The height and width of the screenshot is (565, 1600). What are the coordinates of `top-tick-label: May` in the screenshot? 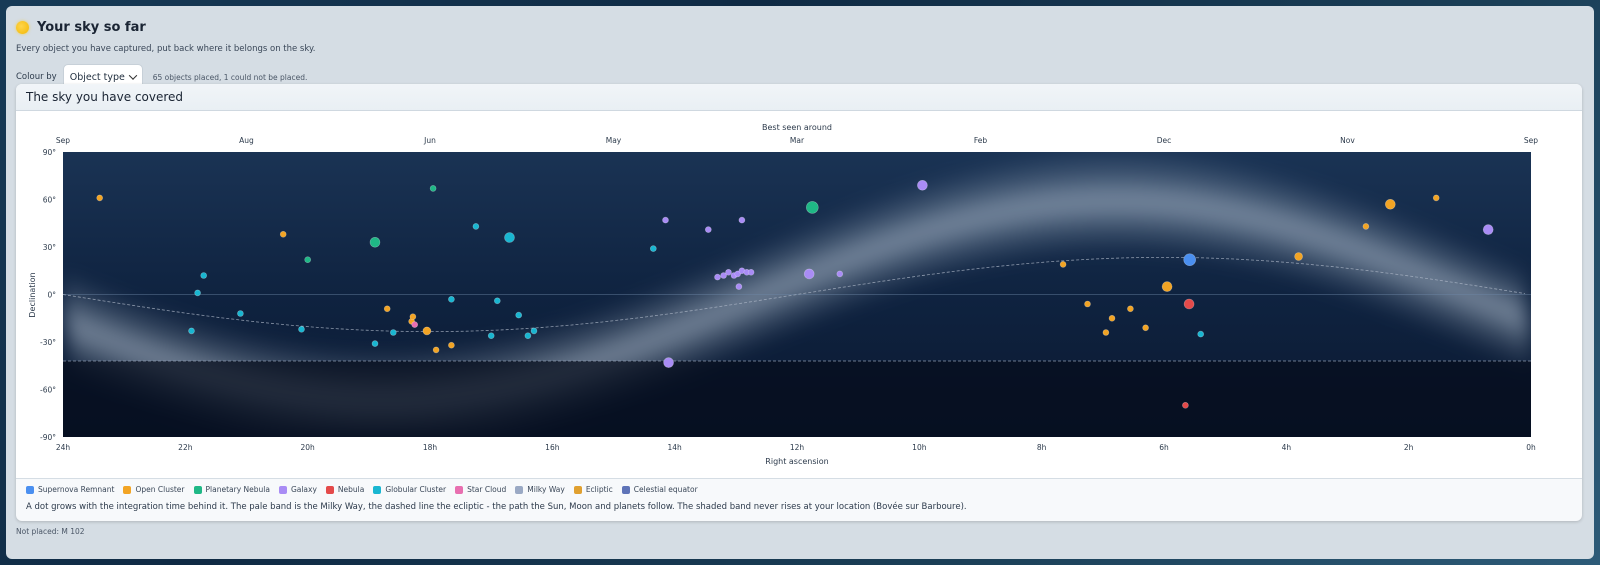 It's located at (614, 140).